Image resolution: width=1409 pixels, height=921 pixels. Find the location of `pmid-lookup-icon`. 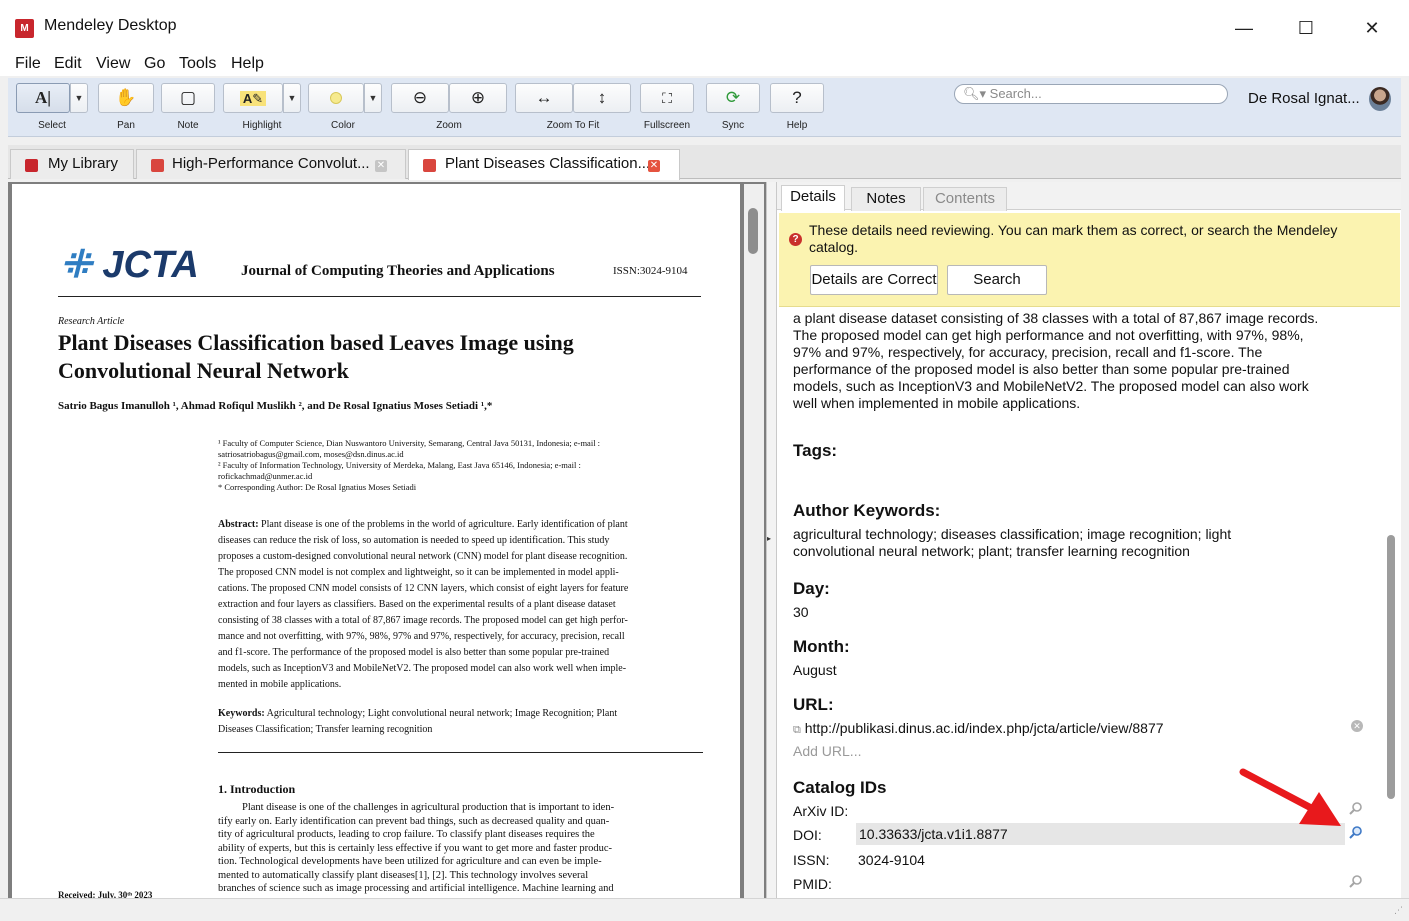

pmid-lookup-icon is located at coordinates (1356, 881).